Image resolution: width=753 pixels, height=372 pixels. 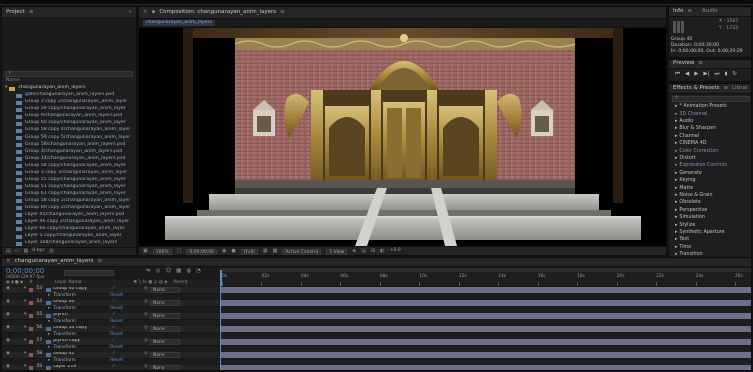 I want to click on effect-category: ▸ Perspective, so click(x=710, y=210).